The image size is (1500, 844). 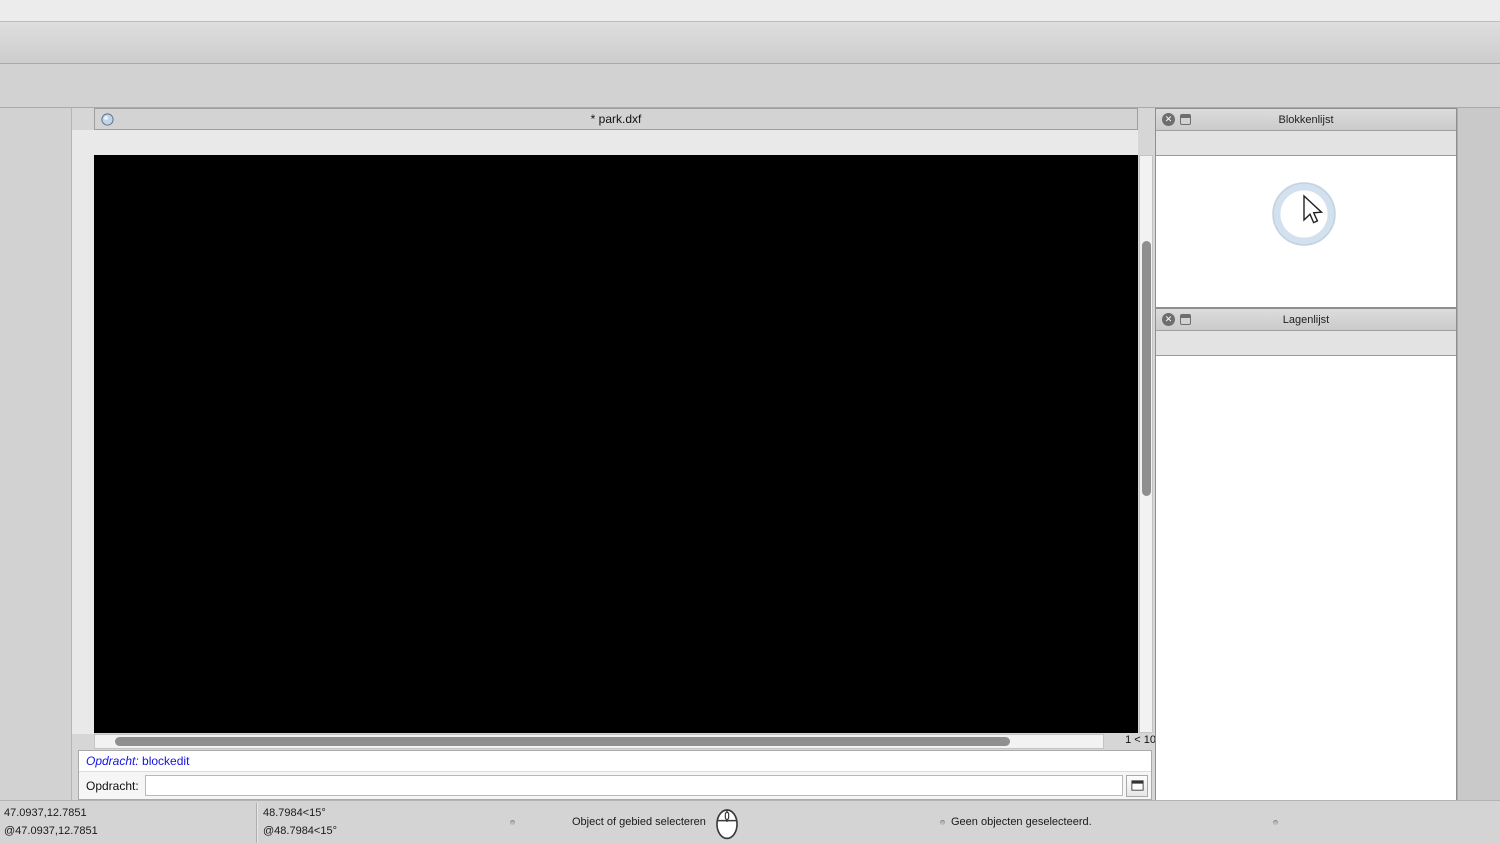 I want to click on command-window-button, so click(x=1137, y=785).